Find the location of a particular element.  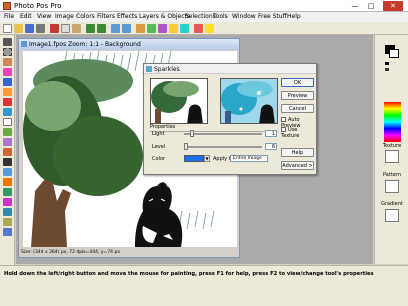

rotate-icon is located at coordinates (140, 28).